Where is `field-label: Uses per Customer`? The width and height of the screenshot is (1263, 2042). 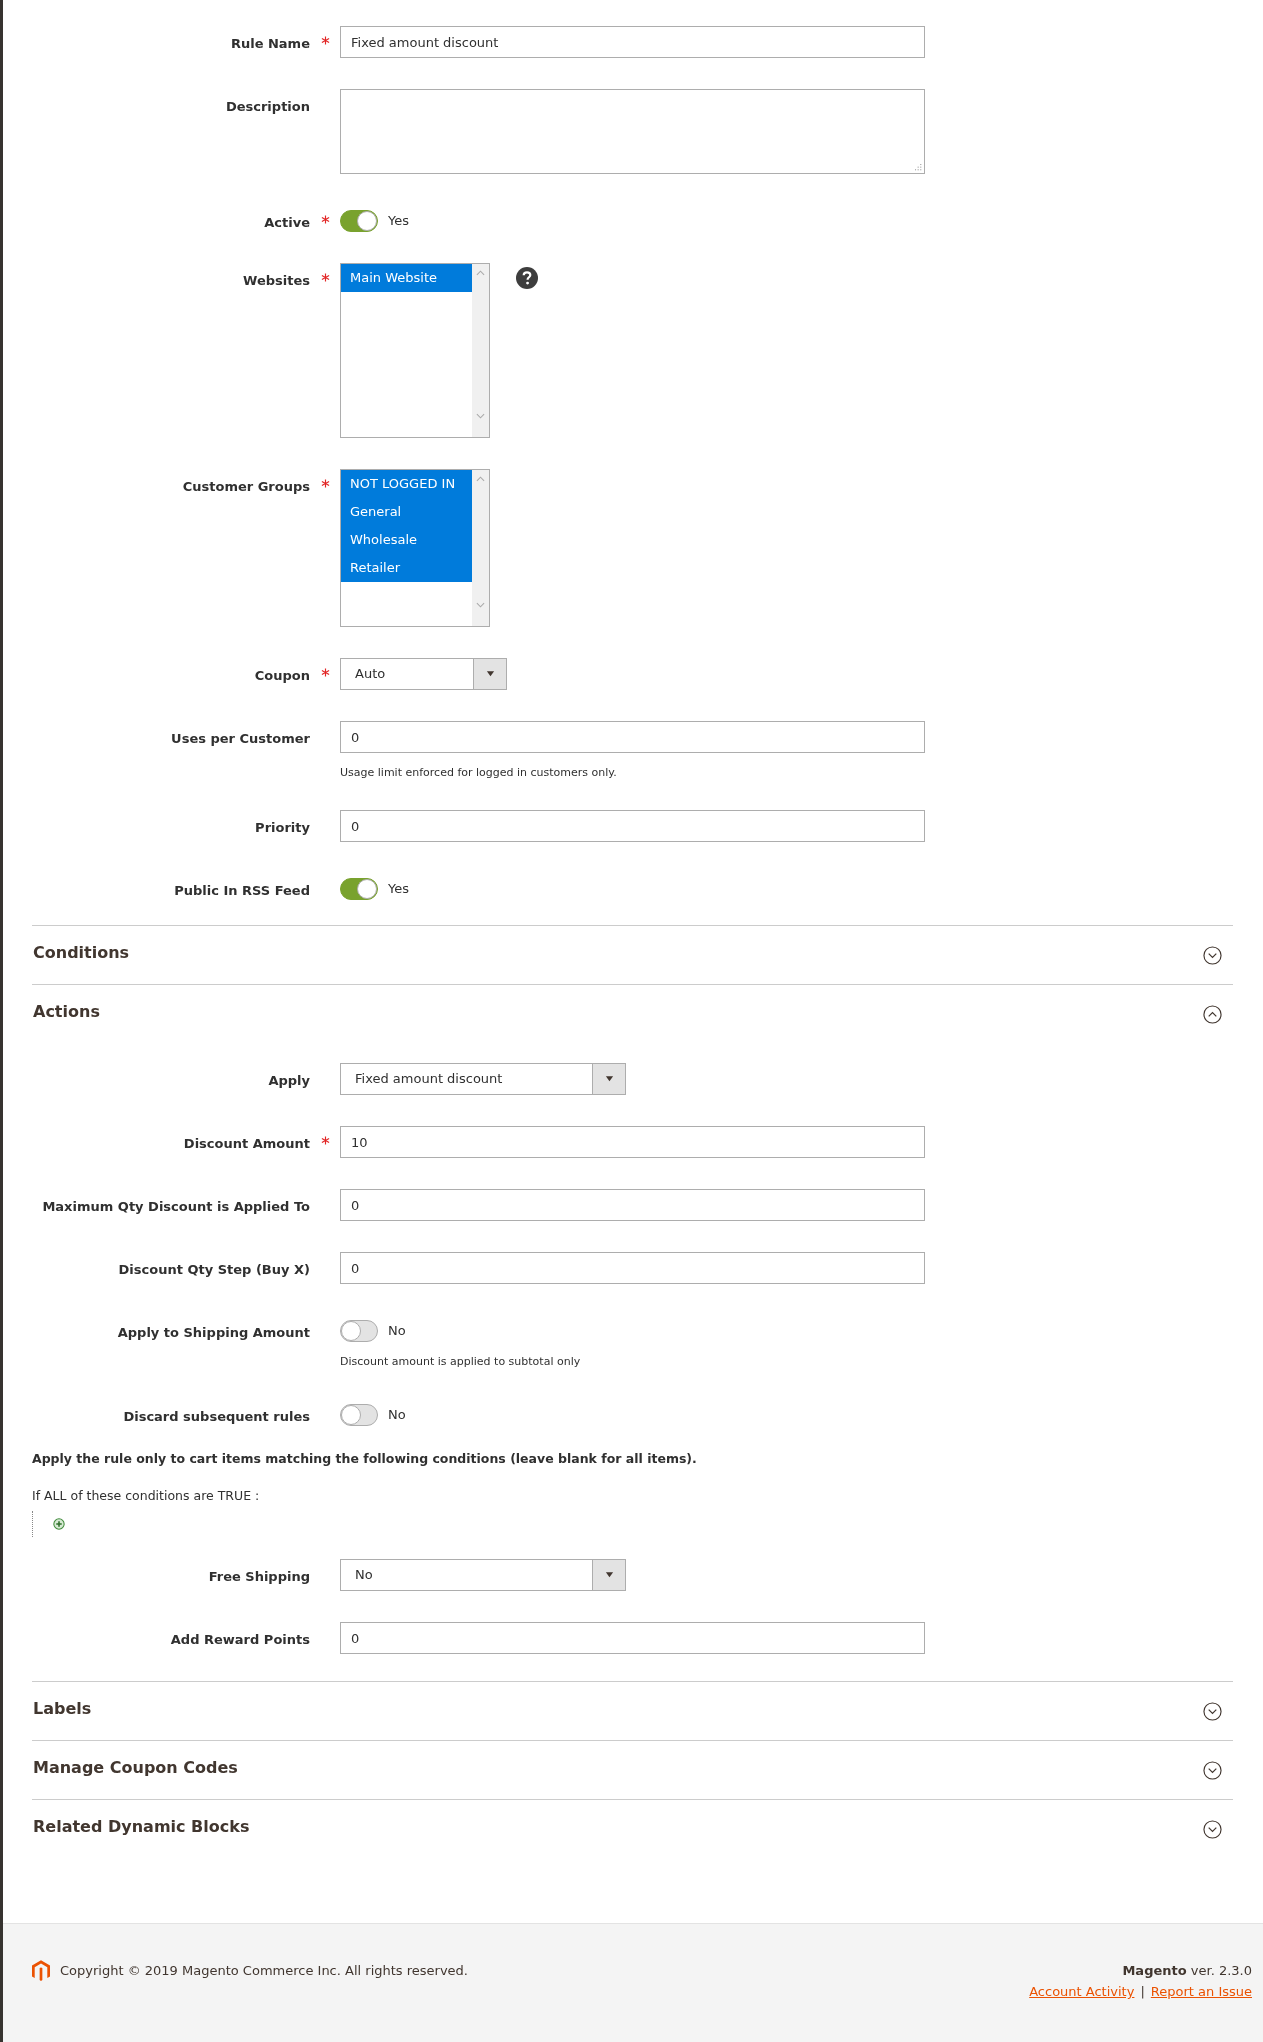
field-label: Uses per Customer is located at coordinates (240, 738).